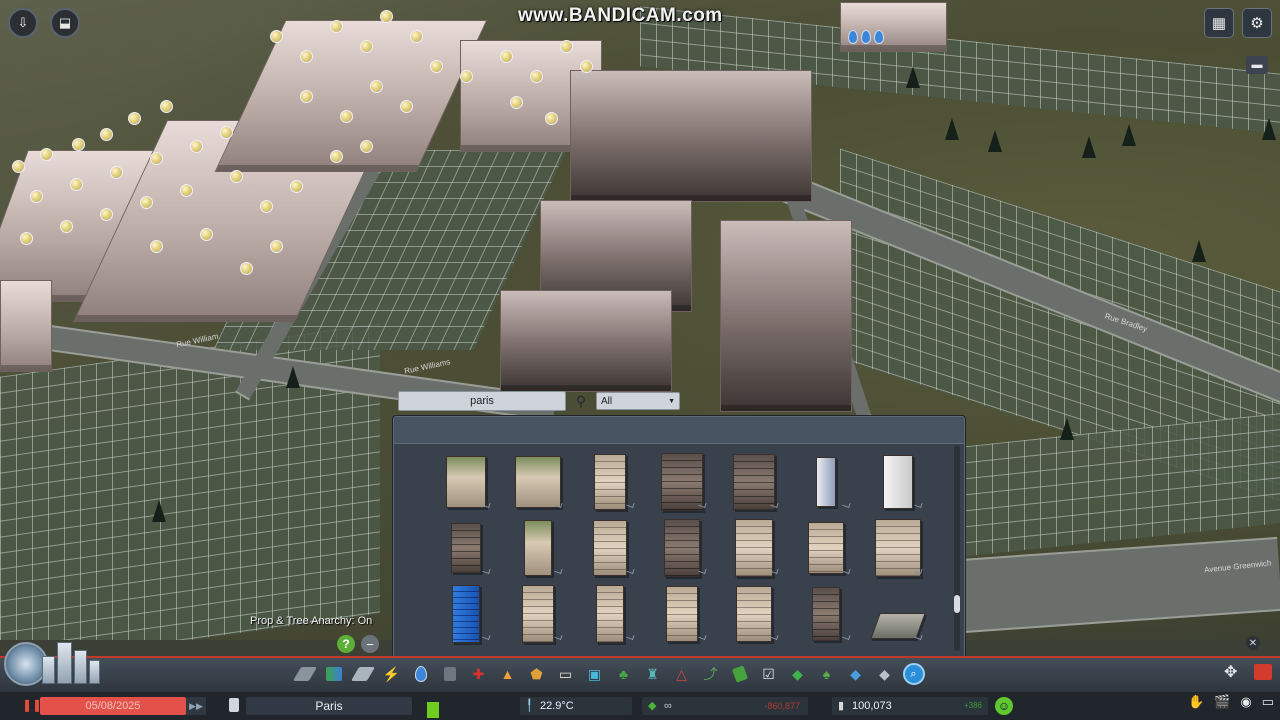 The width and height of the screenshot is (1280, 720). I want to click on tool-icons: ⚡ ✚ ▲ ⬟ ▭ ▣ ♣ ♜ △ ⤴ ☑ ◆ ♠ ◆ ◆ ⌕, so click(609, 674).